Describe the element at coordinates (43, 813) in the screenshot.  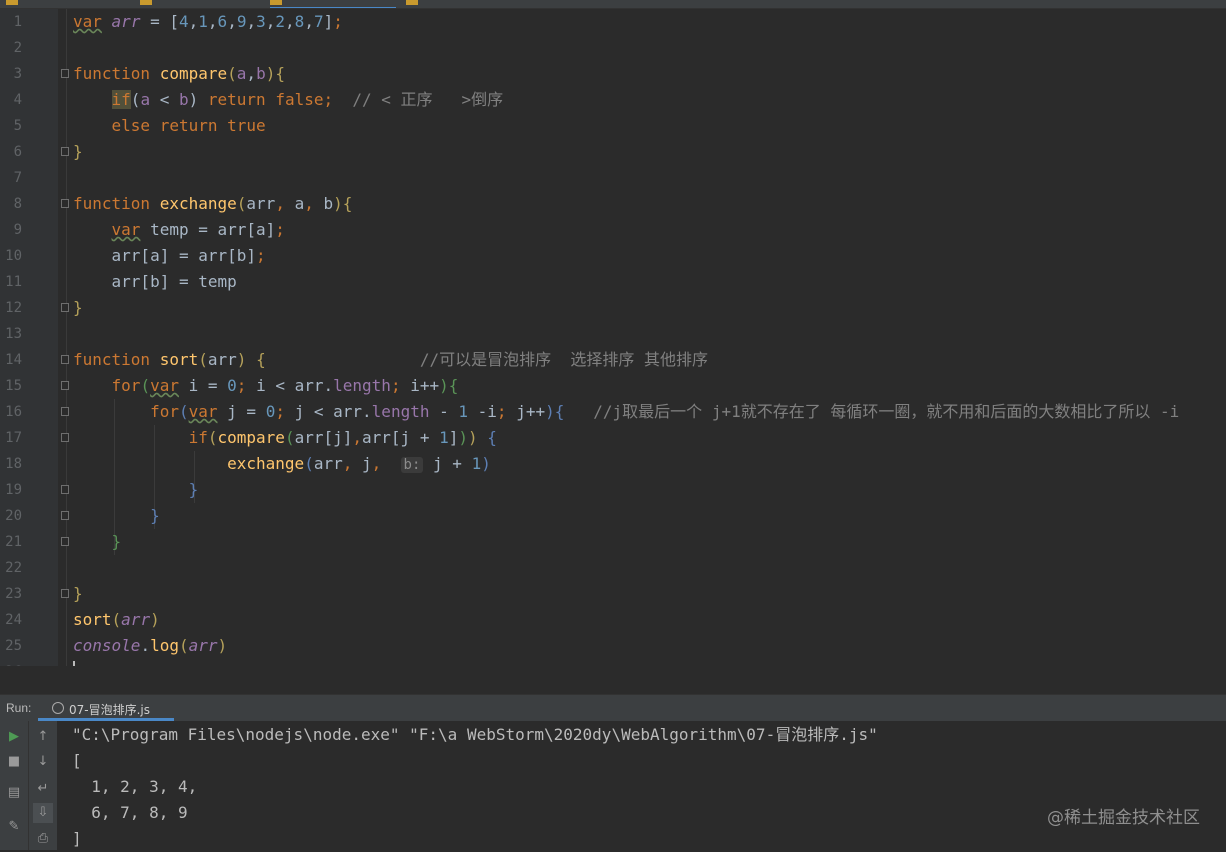
I see `scroll-to-end-icon: ⇩` at that location.